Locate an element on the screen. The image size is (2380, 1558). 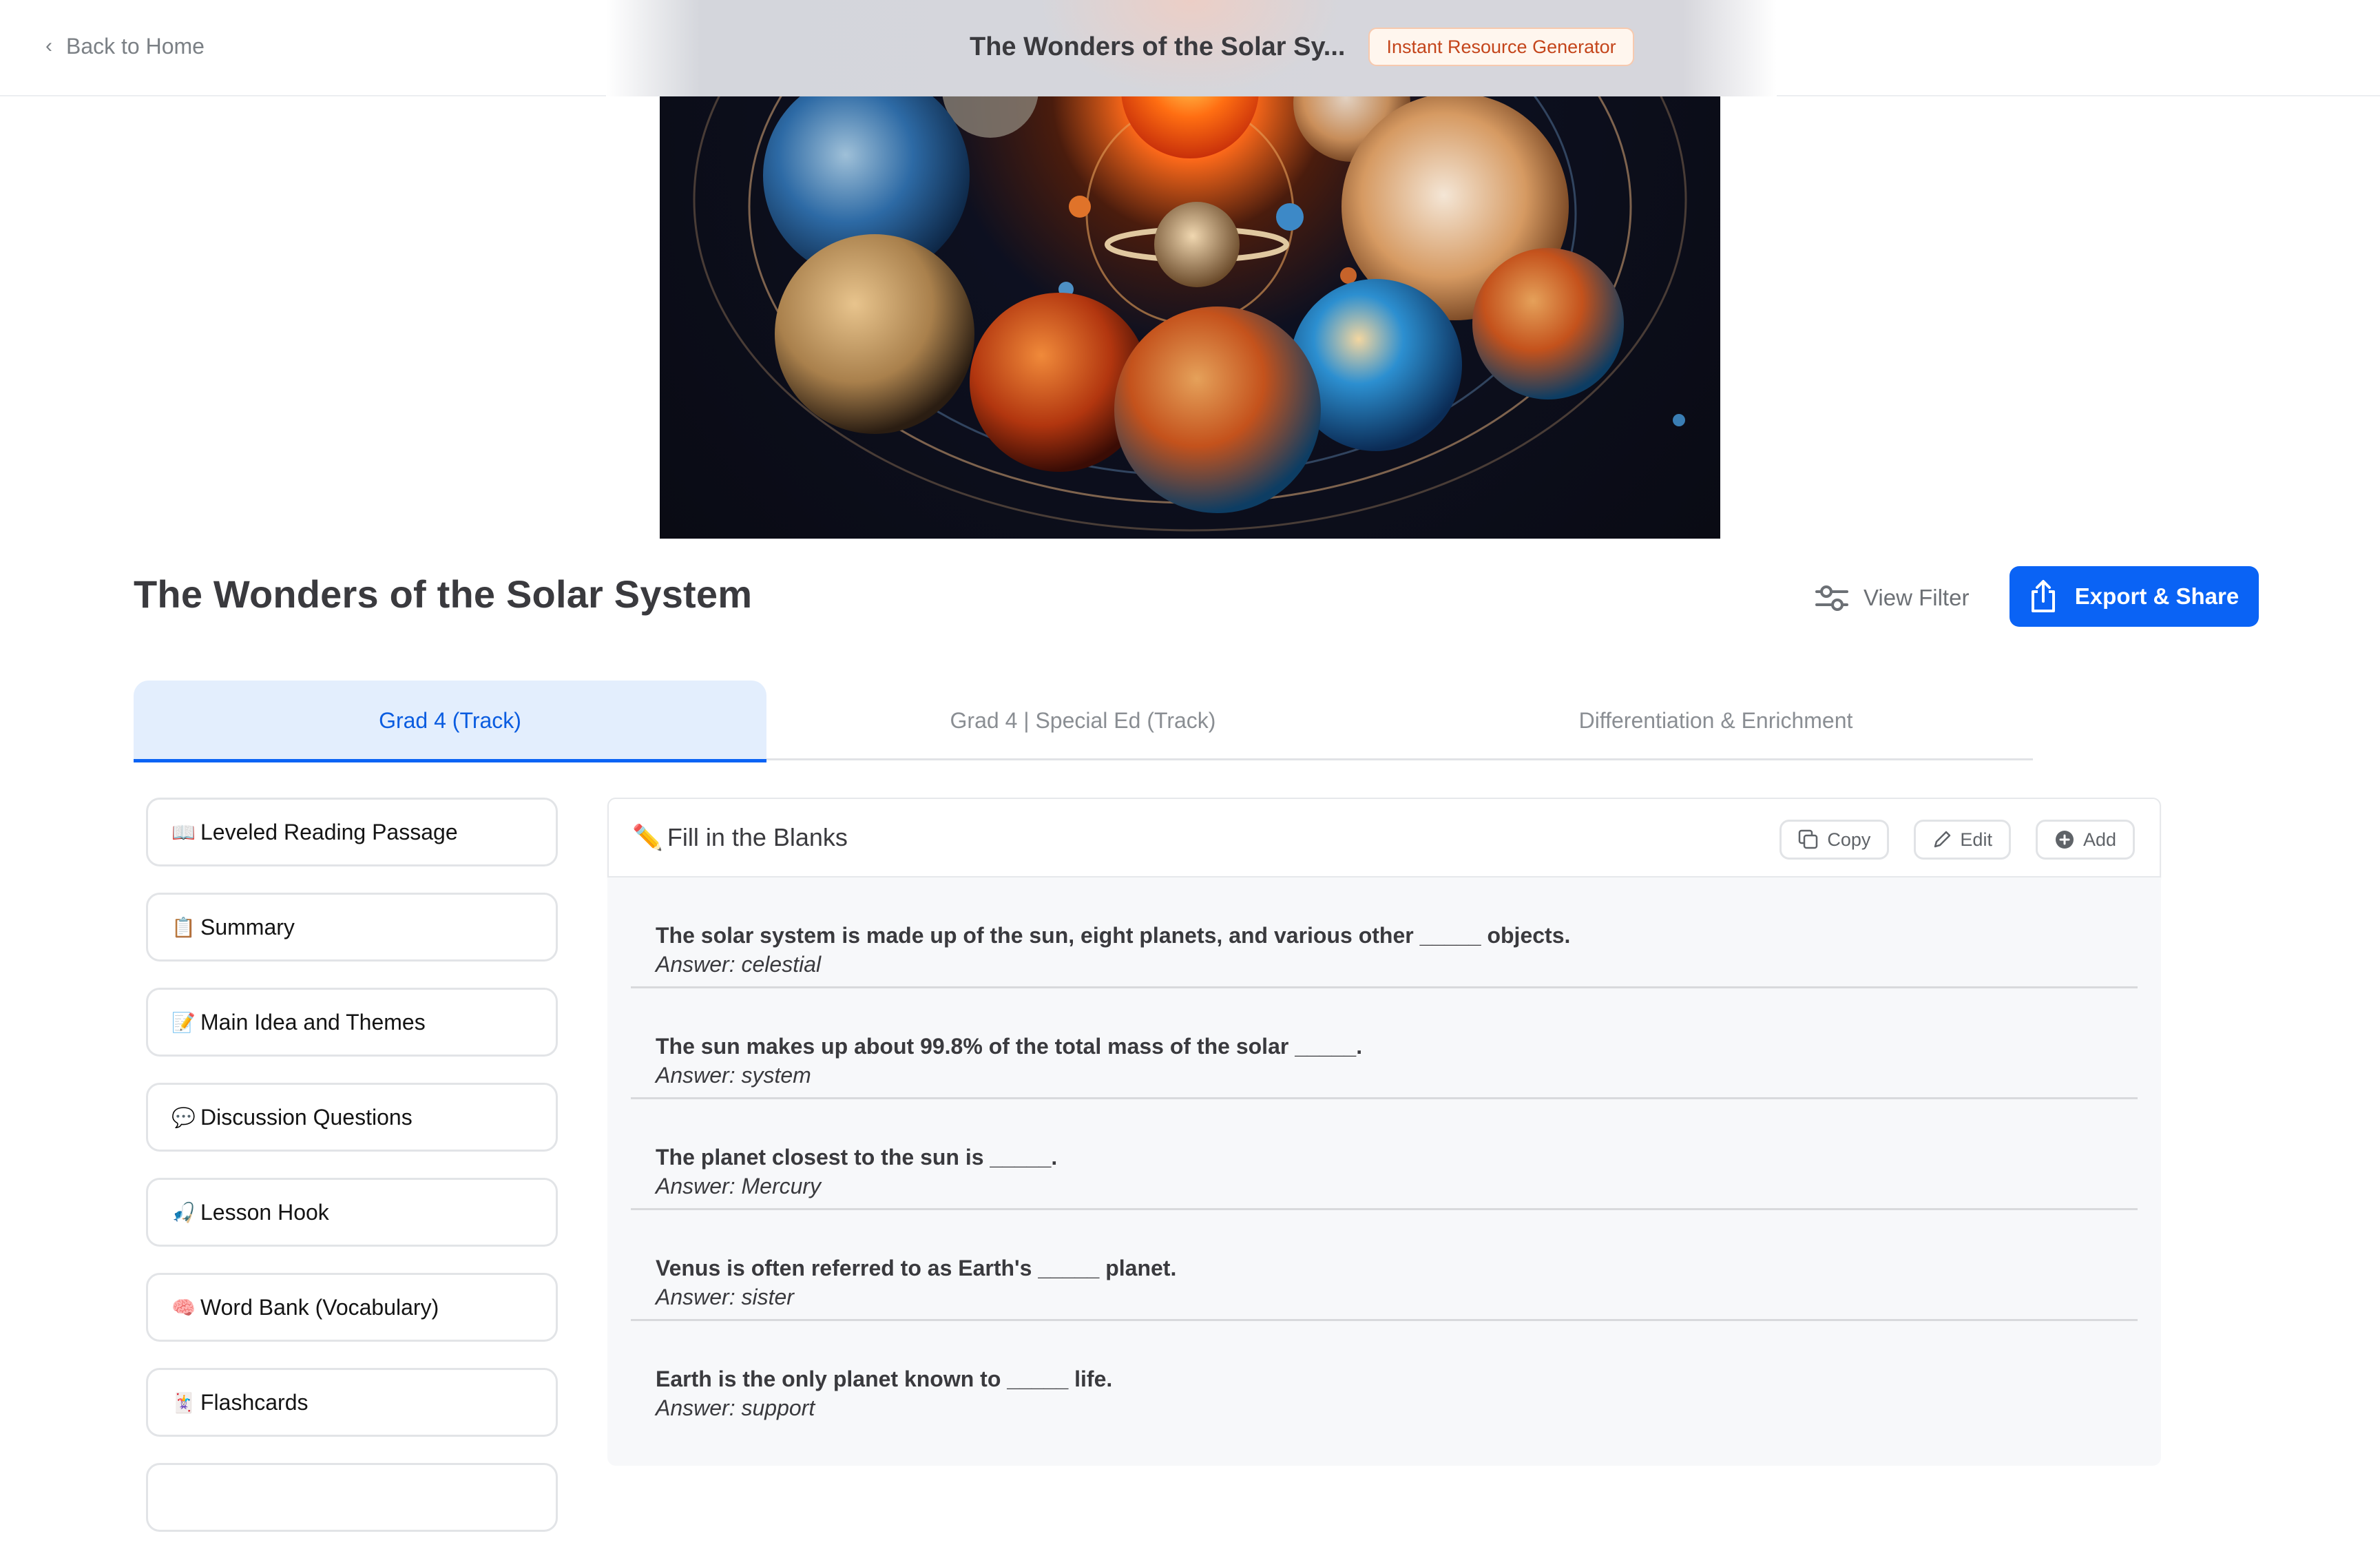
joker-card-icon: 🃏 is located at coordinates (183, 1402).